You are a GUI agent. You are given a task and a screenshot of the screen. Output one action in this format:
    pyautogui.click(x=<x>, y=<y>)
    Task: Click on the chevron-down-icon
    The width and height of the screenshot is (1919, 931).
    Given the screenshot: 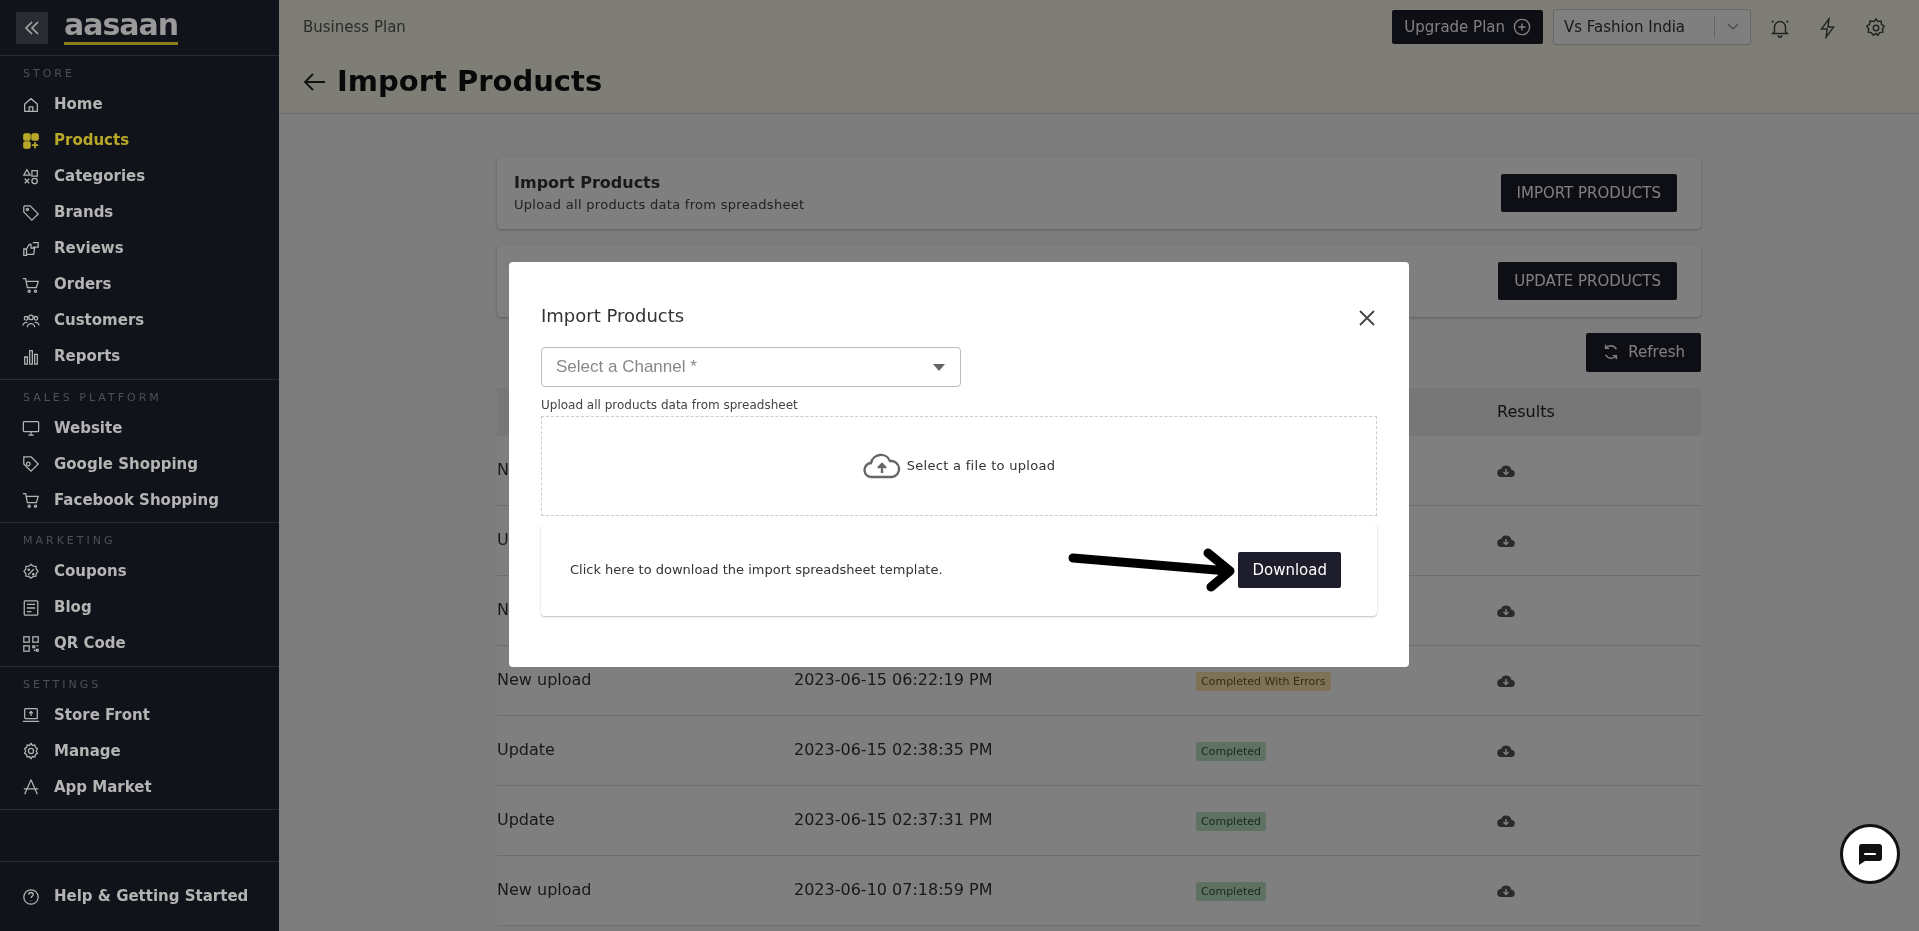 What is the action you would take?
    pyautogui.click(x=1732, y=27)
    